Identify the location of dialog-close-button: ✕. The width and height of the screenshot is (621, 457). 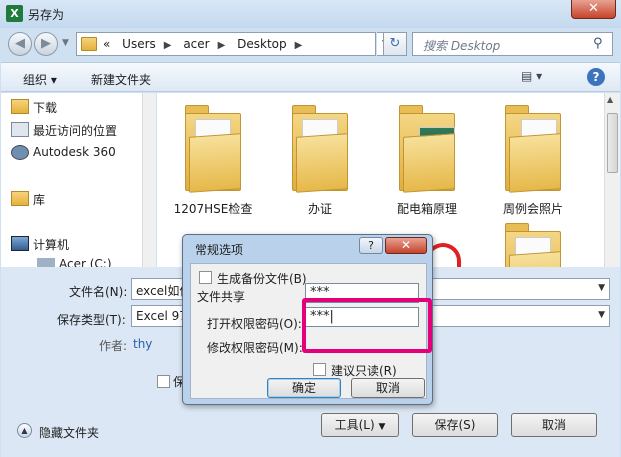
(406, 245).